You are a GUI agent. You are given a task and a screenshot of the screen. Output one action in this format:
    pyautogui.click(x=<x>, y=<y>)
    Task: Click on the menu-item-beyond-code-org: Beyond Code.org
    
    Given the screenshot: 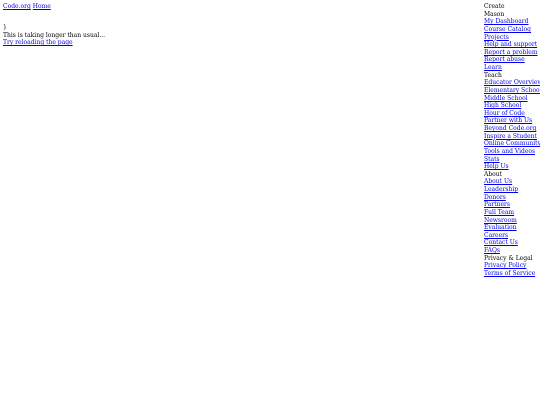 What is the action you would take?
    pyautogui.click(x=511, y=129)
    